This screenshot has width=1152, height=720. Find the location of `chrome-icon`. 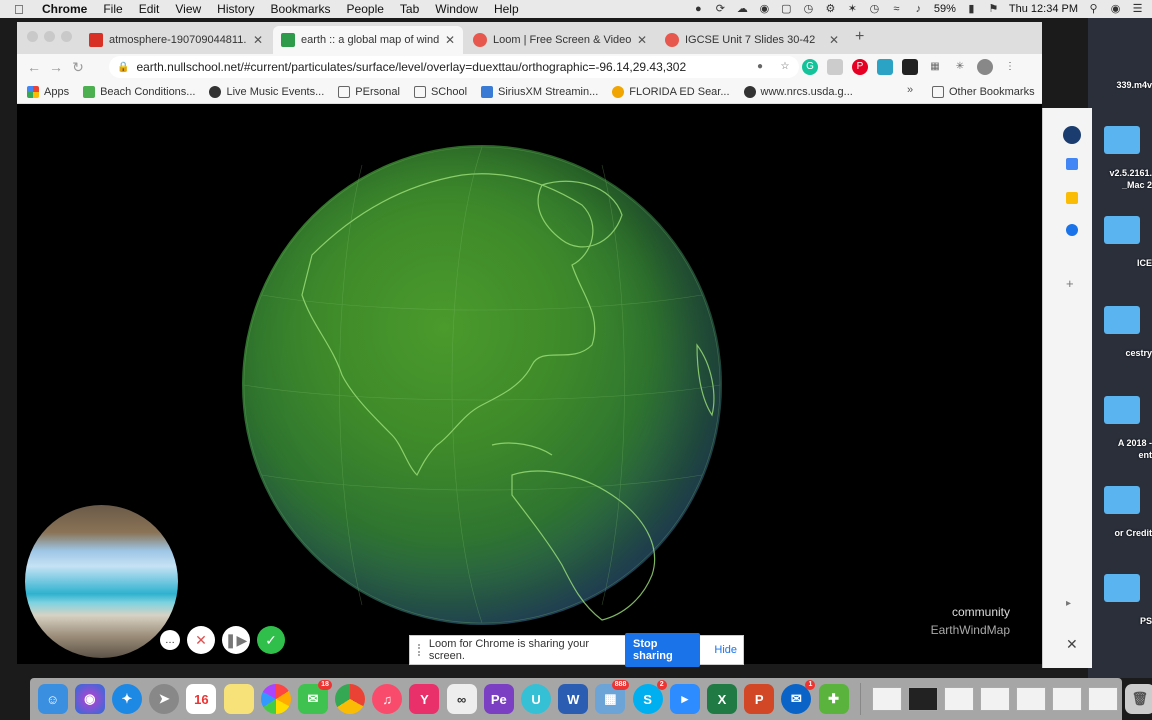

chrome-icon is located at coordinates (350, 699).